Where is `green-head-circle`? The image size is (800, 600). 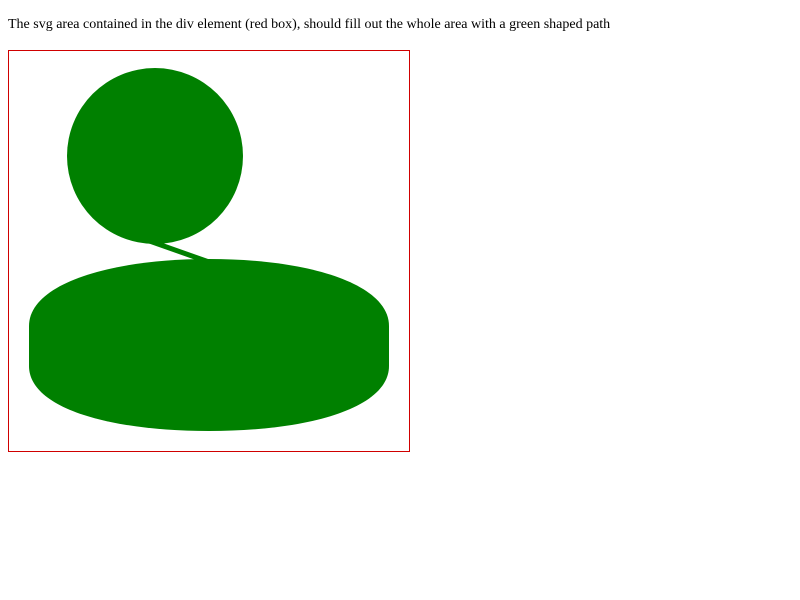
green-head-circle is located at coordinates (155, 156).